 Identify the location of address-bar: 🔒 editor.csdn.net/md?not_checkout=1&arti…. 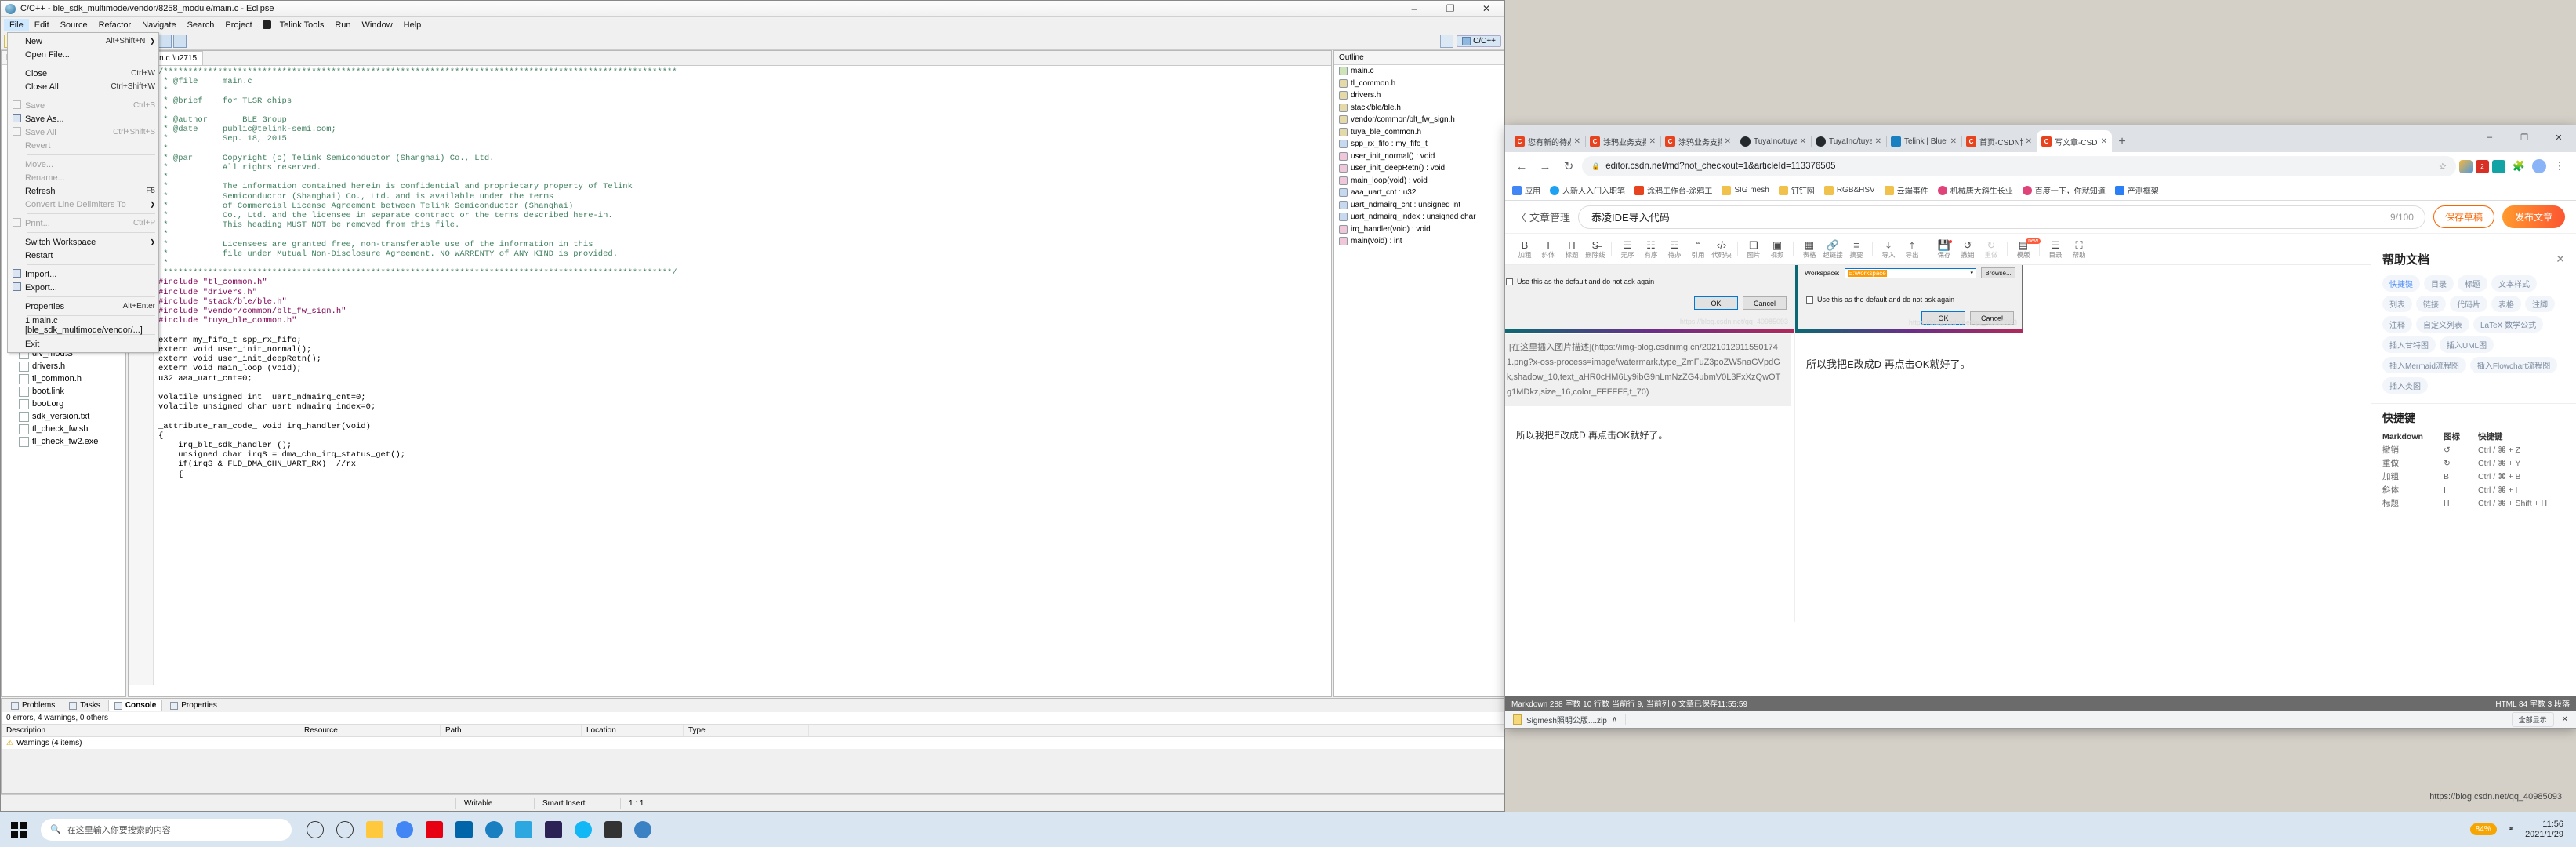
(2019, 166).